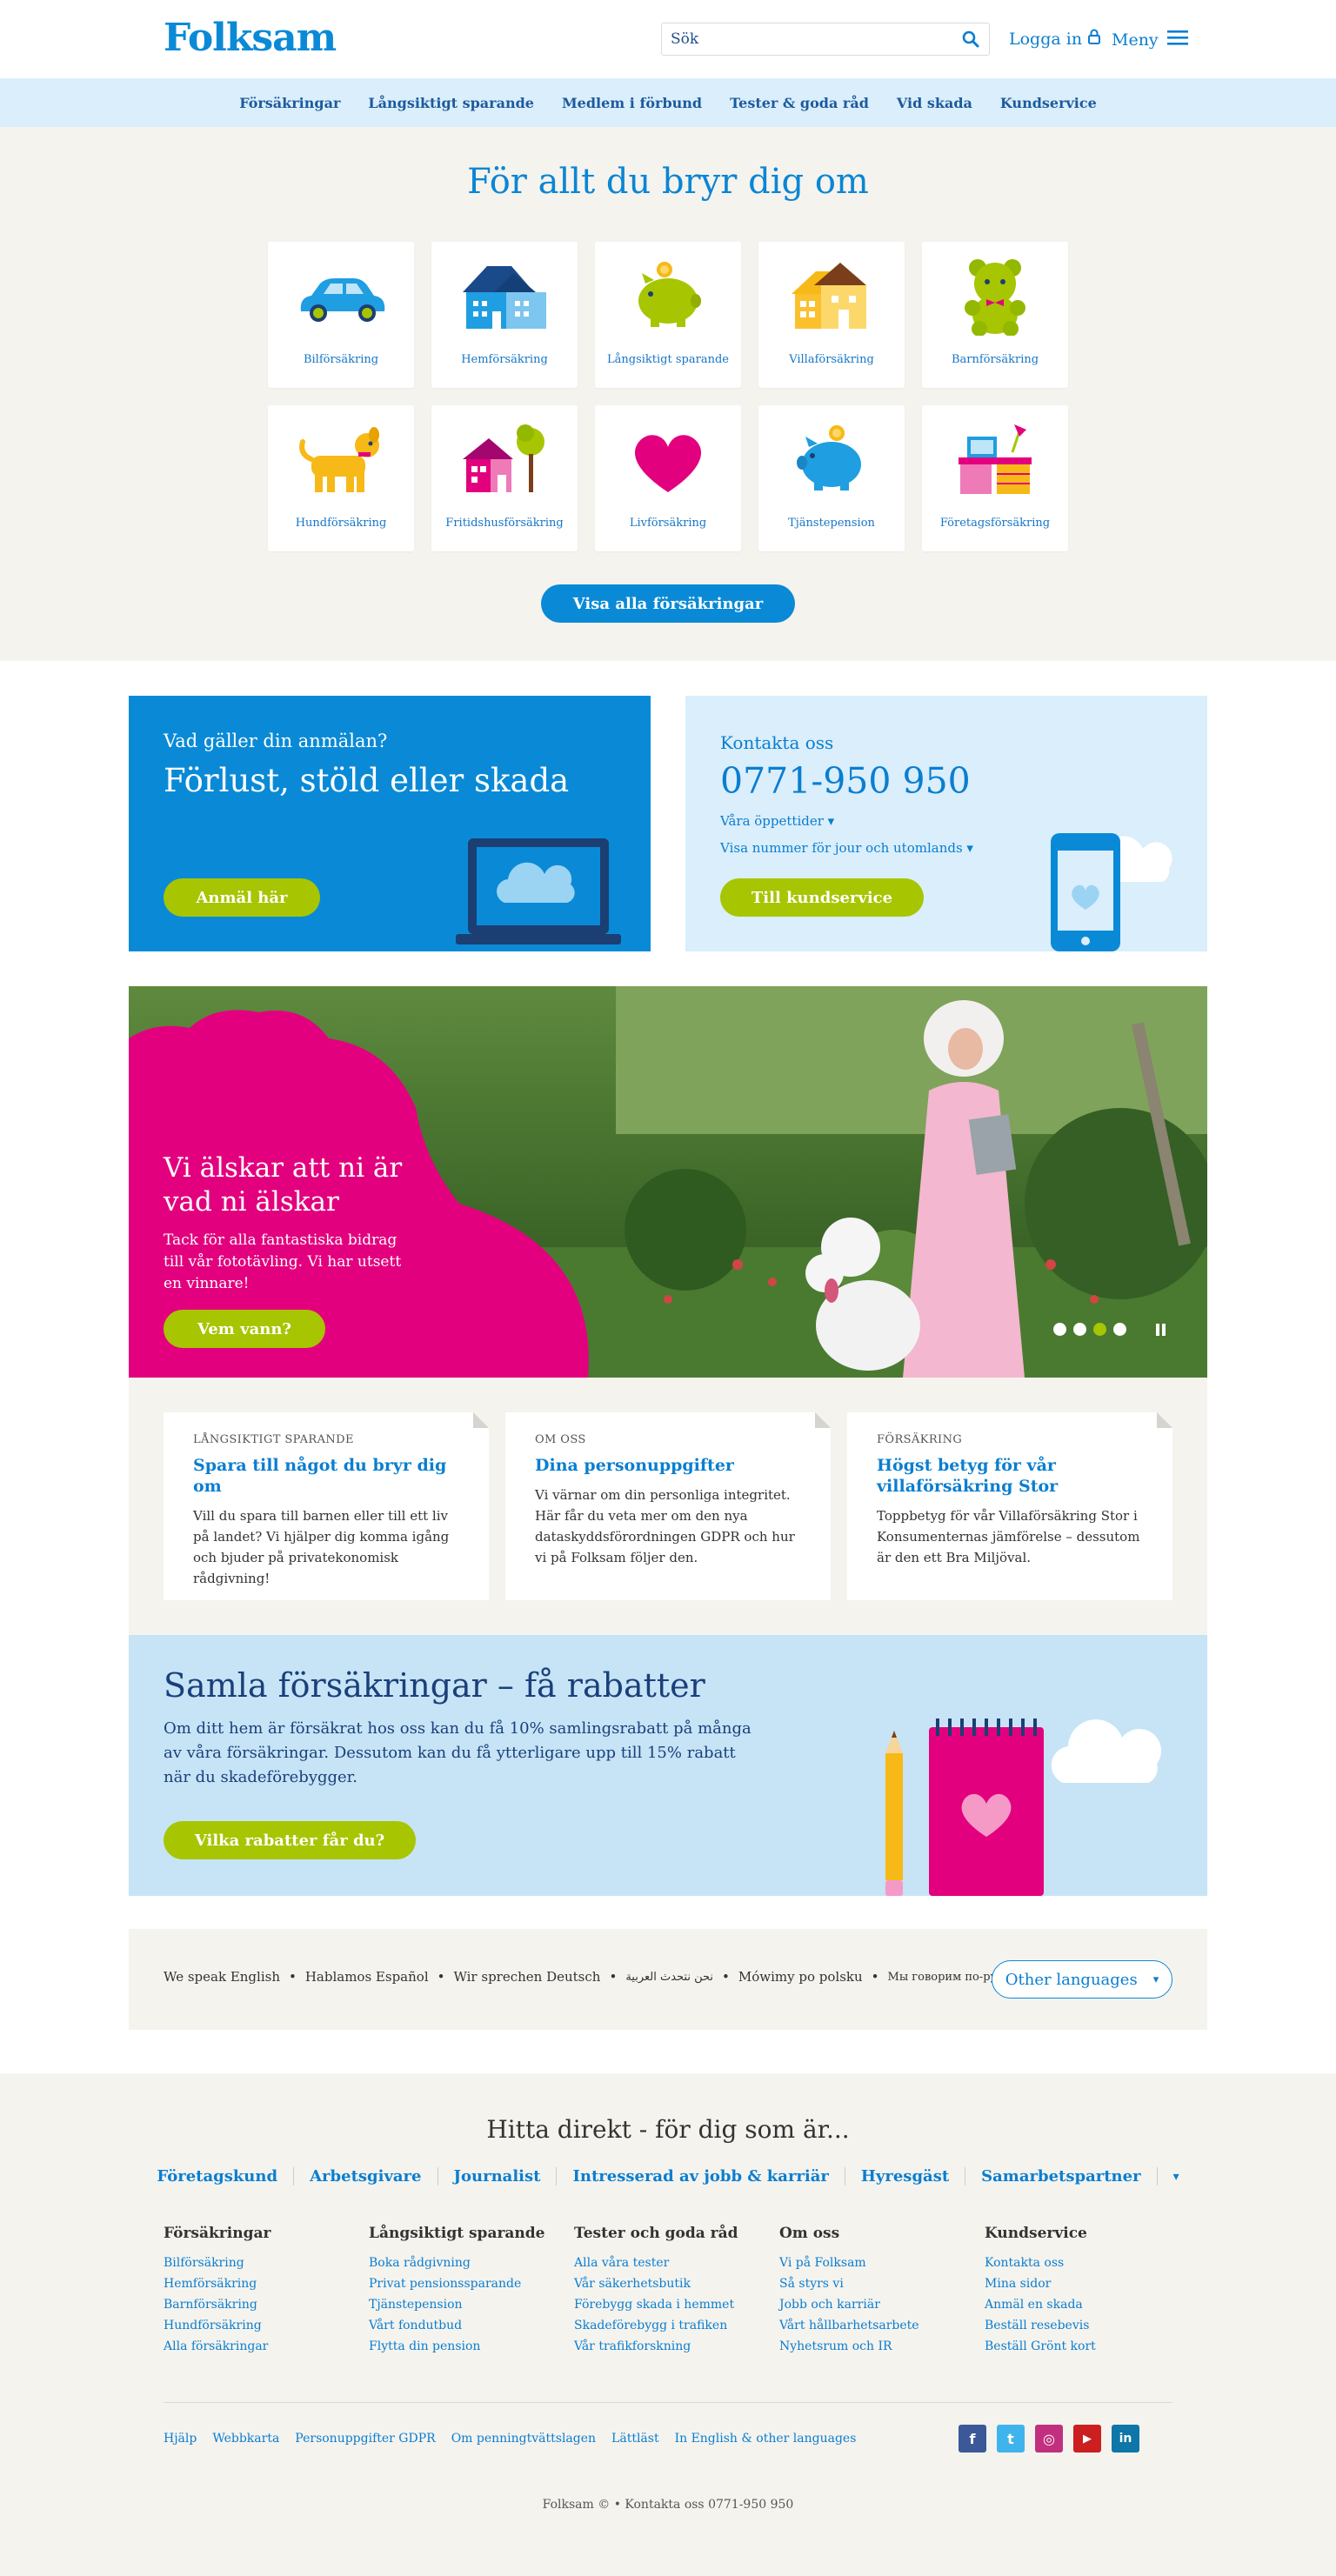 This screenshot has width=1336, height=2576. I want to click on english-link: In English & other languages, so click(766, 2439).